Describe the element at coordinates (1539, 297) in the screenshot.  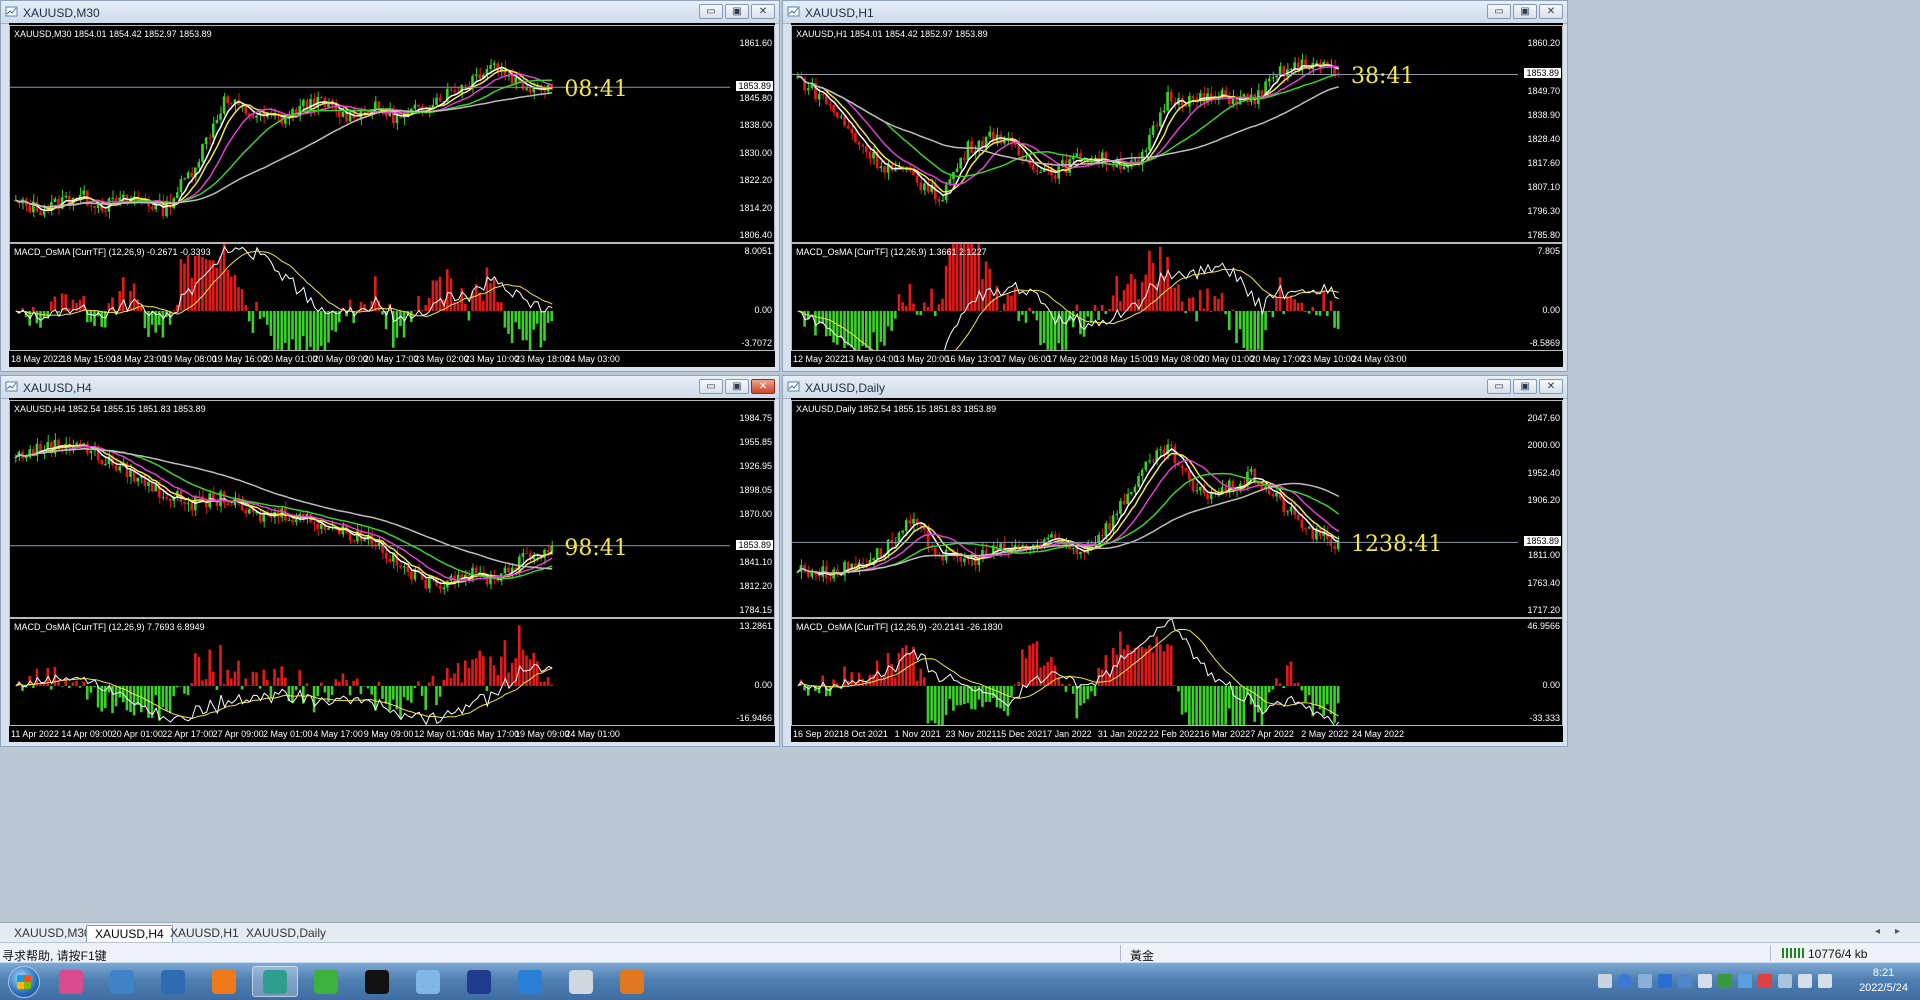
I see `macd-axis: 7.8050.00-8.5869` at that location.